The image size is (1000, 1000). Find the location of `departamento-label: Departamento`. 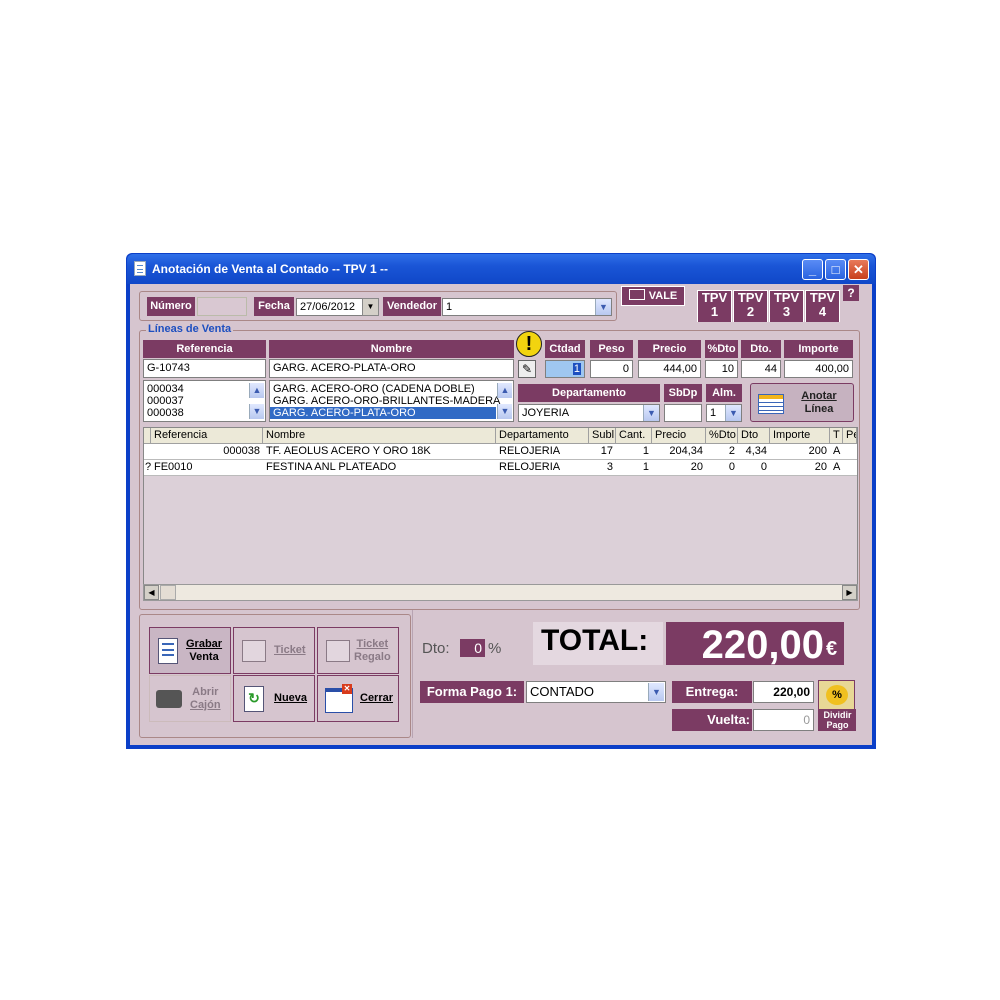

departamento-label: Departamento is located at coordinates (589, 393).